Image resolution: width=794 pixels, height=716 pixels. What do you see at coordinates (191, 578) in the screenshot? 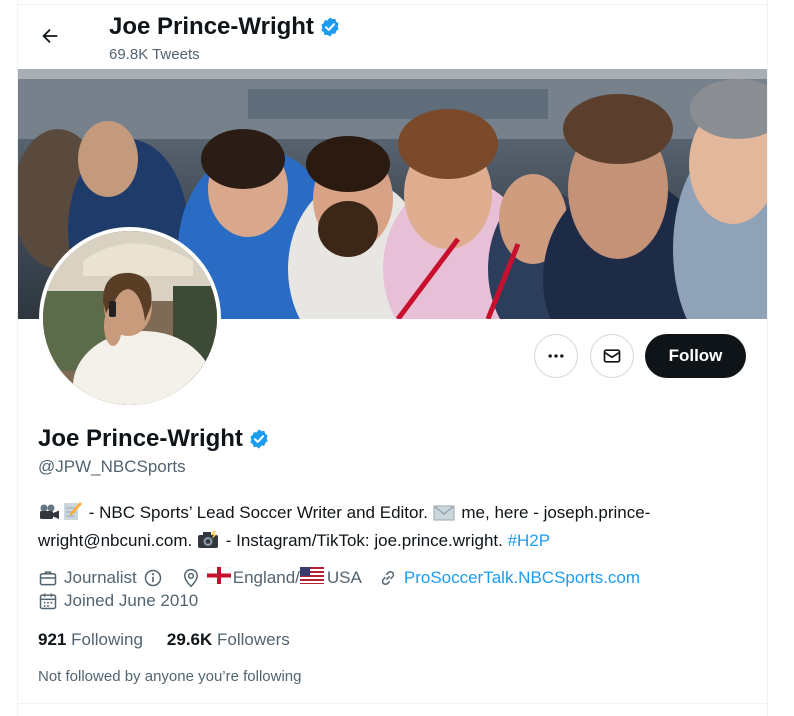
I see `location-pin-icon` at bounding box center [191, 578].